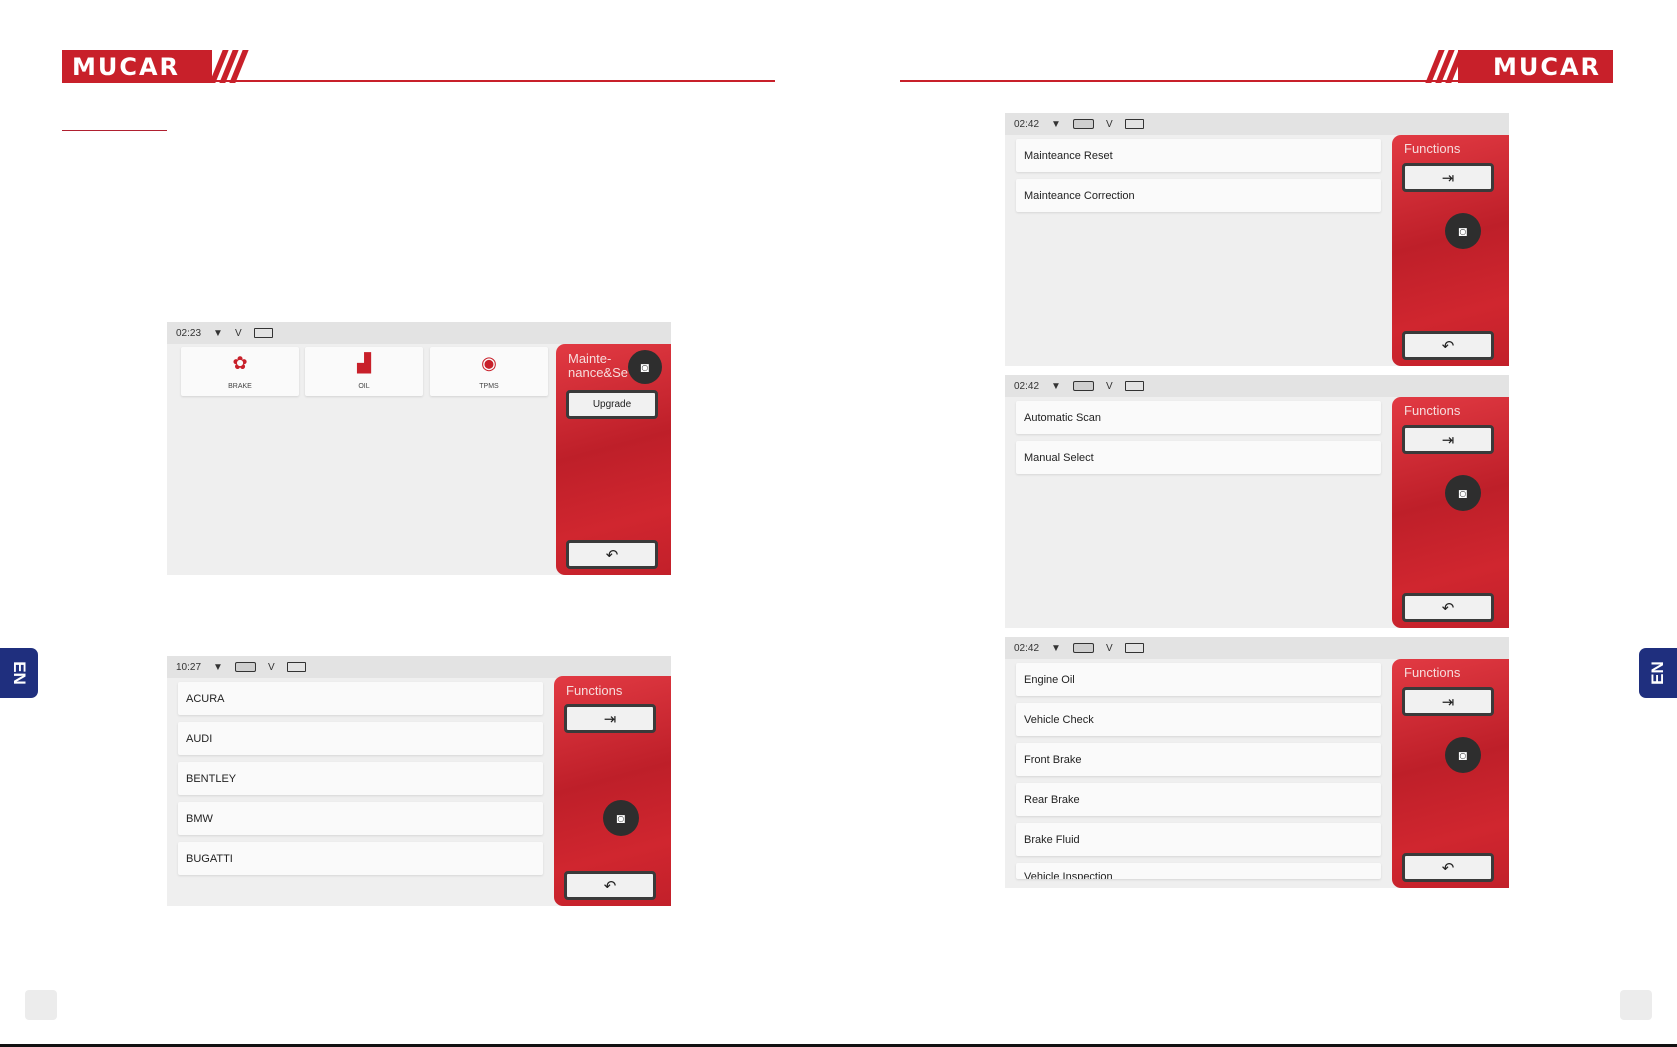 The width and height of the screenshot is (1677, 1047). What do you see at coordinates (1636, 1005) in the screenshot?
I see `page-number-box-right` at bounding box center [1636, 1005].